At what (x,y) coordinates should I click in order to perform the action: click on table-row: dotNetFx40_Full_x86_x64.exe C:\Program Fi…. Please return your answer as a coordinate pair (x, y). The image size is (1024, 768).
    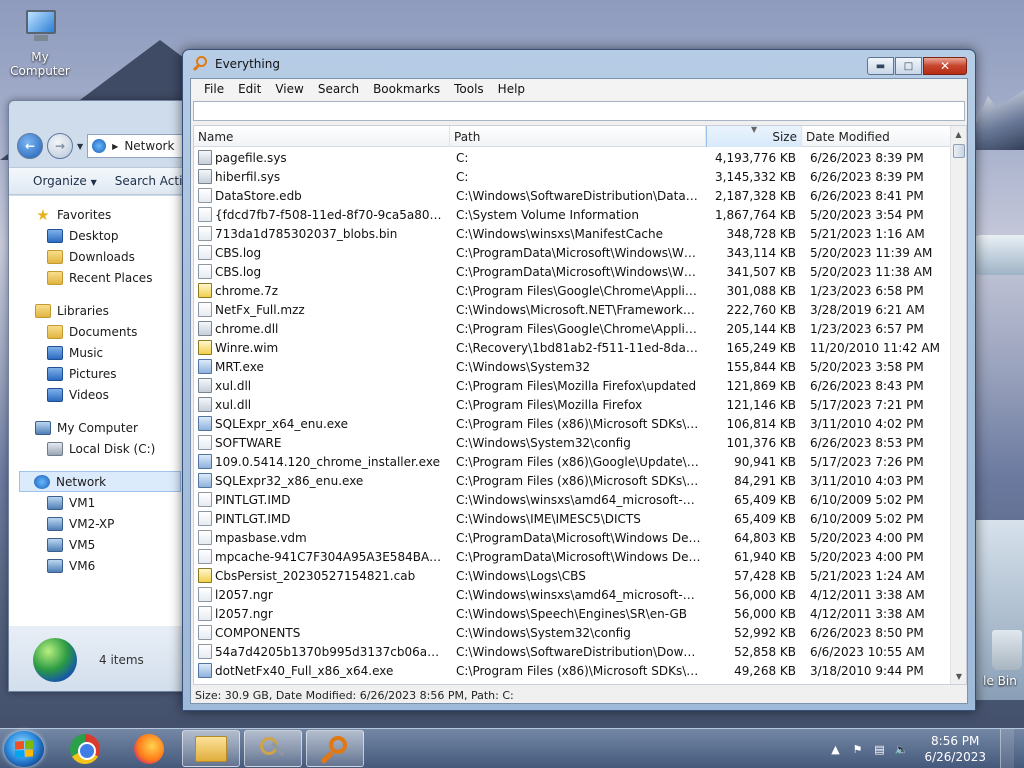
    Looking at the image, I should click on (573, 670).